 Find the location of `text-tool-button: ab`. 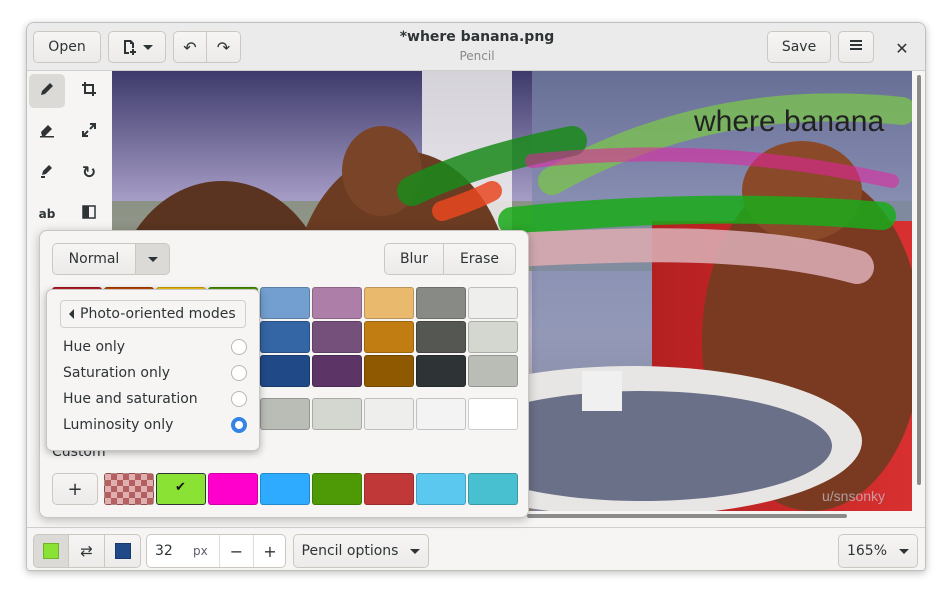

text-tool-button: ab is located at coordinates (47, 214).